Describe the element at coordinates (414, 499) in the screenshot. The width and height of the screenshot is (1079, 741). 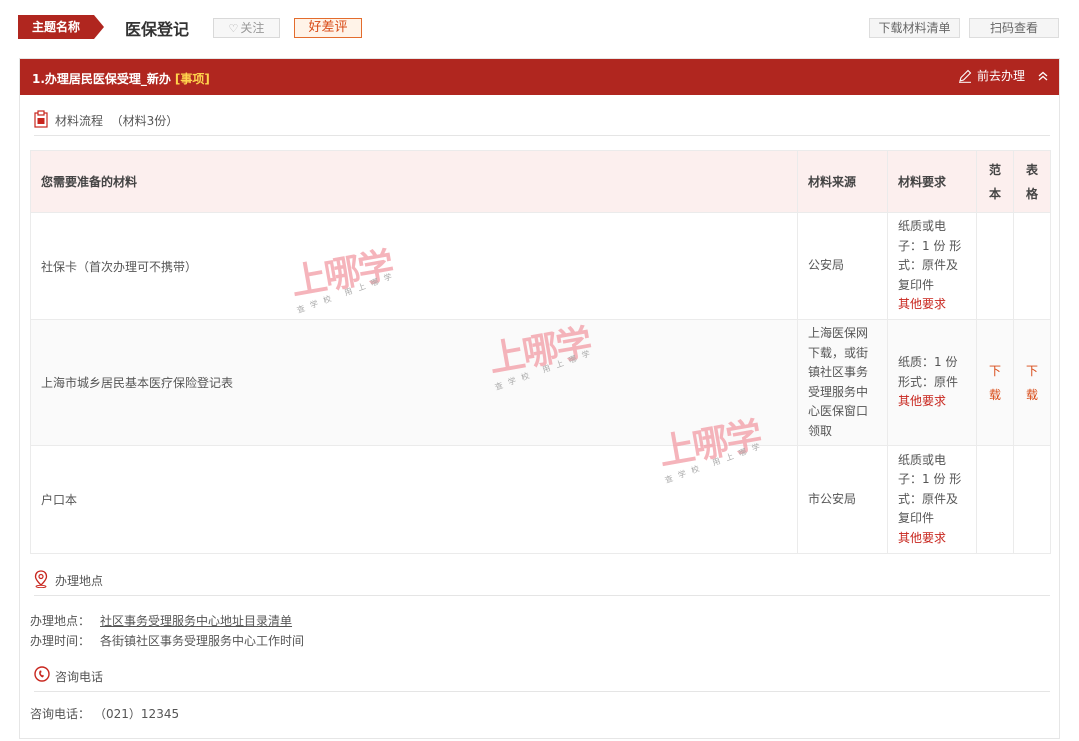
I see `material-name: 户口本` at that location.